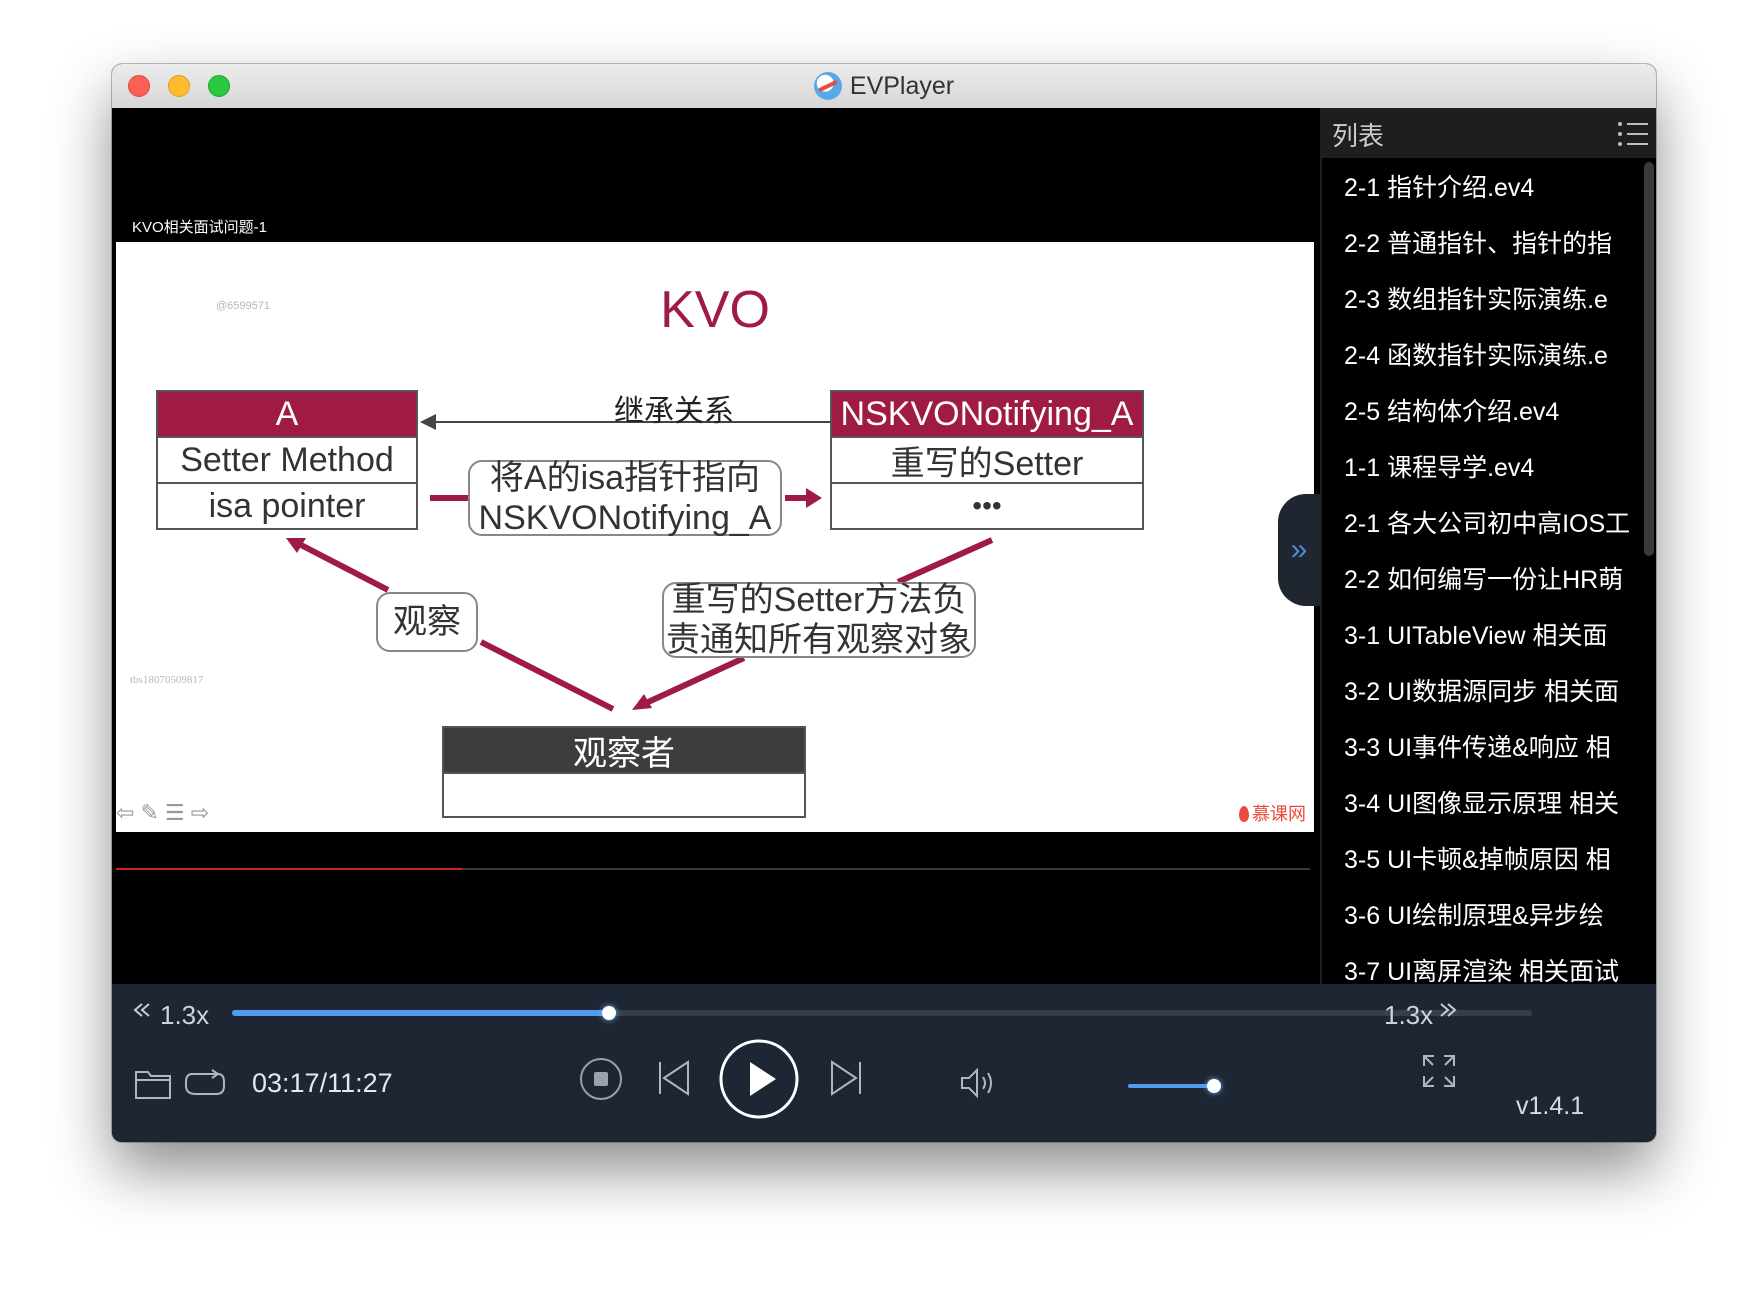 The image size is (1760, 1298). Describe the element at coordinates (1448, 1010) in the screenshot. I see `forward-speed-icon` at that location.